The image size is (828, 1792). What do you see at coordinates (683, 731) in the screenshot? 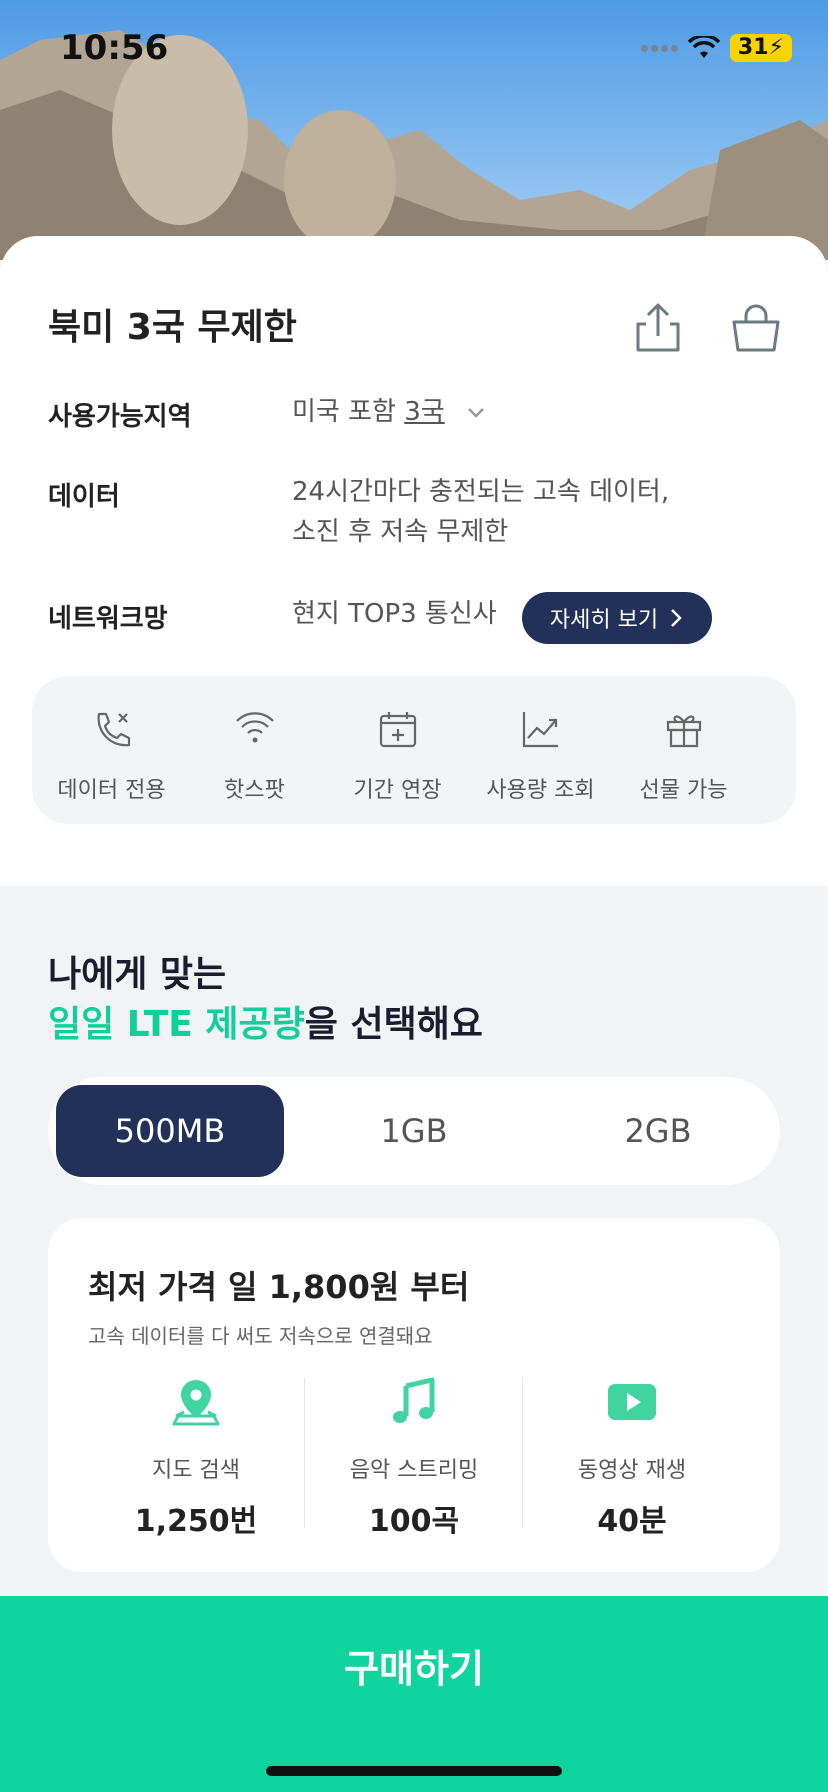
I see `gift-icon` at bounding box center [683, 731].